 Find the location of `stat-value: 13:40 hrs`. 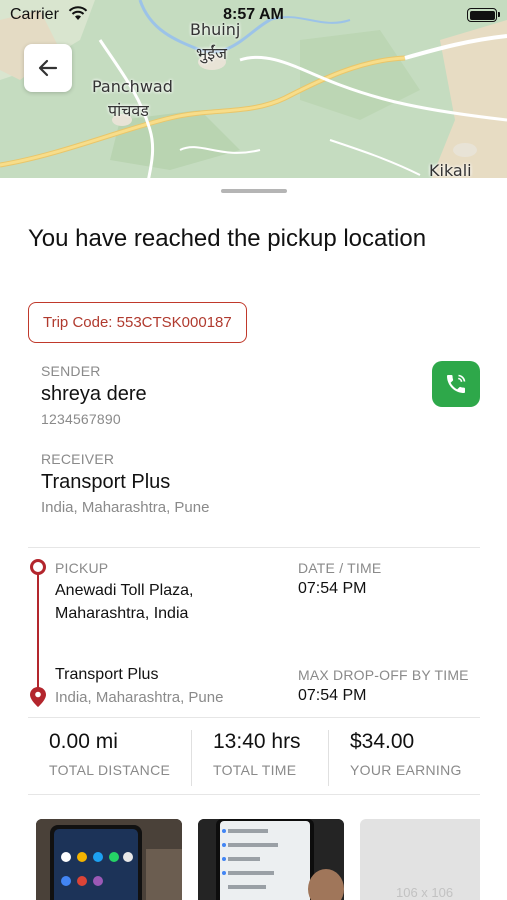

stat-value: 13:40 hrs is located at coordinates (257, 741).